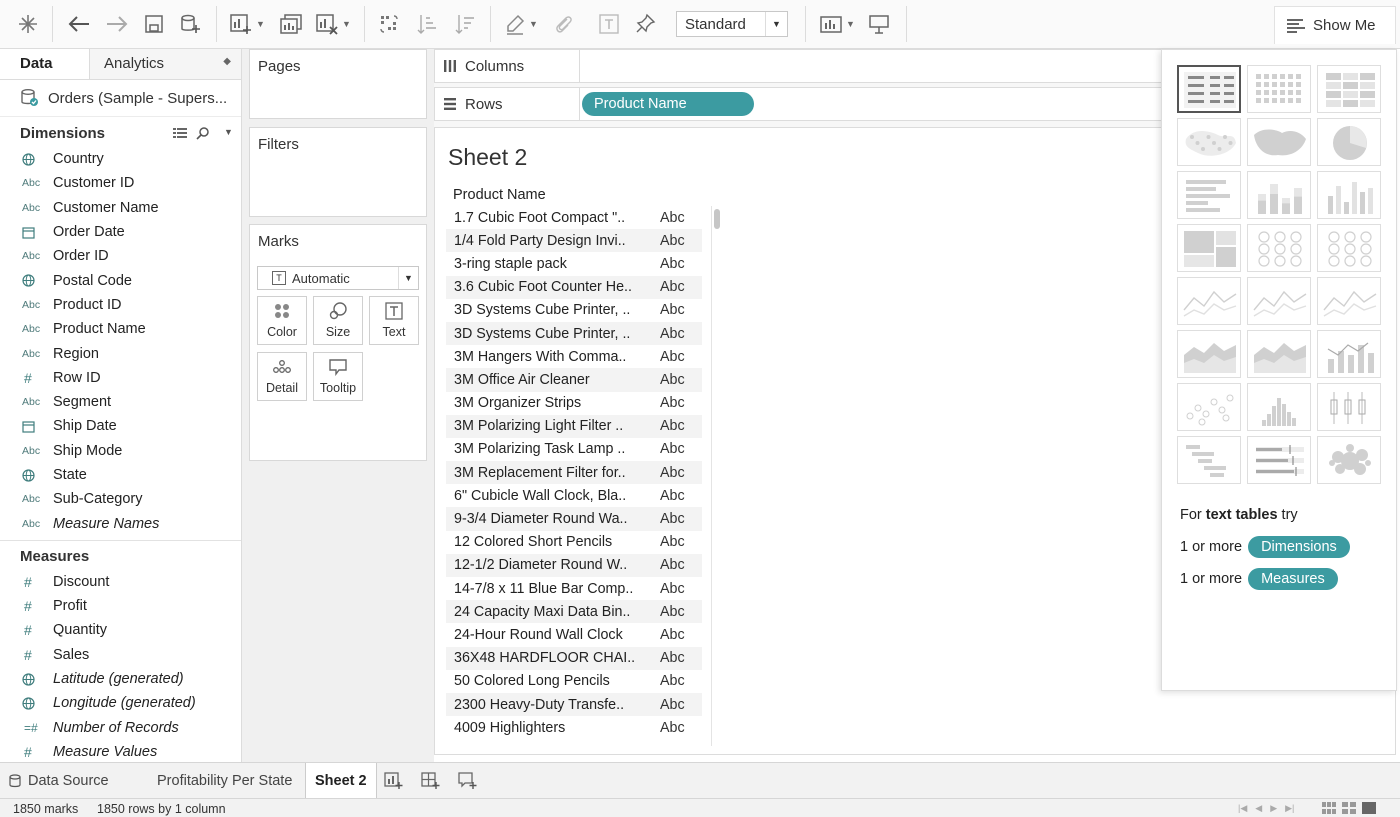 The height and width of the screenshot is (817, 1400). I want to click on table-row: 3.6 Cubic Foot Counter He.. Abc, so click(574, 287).